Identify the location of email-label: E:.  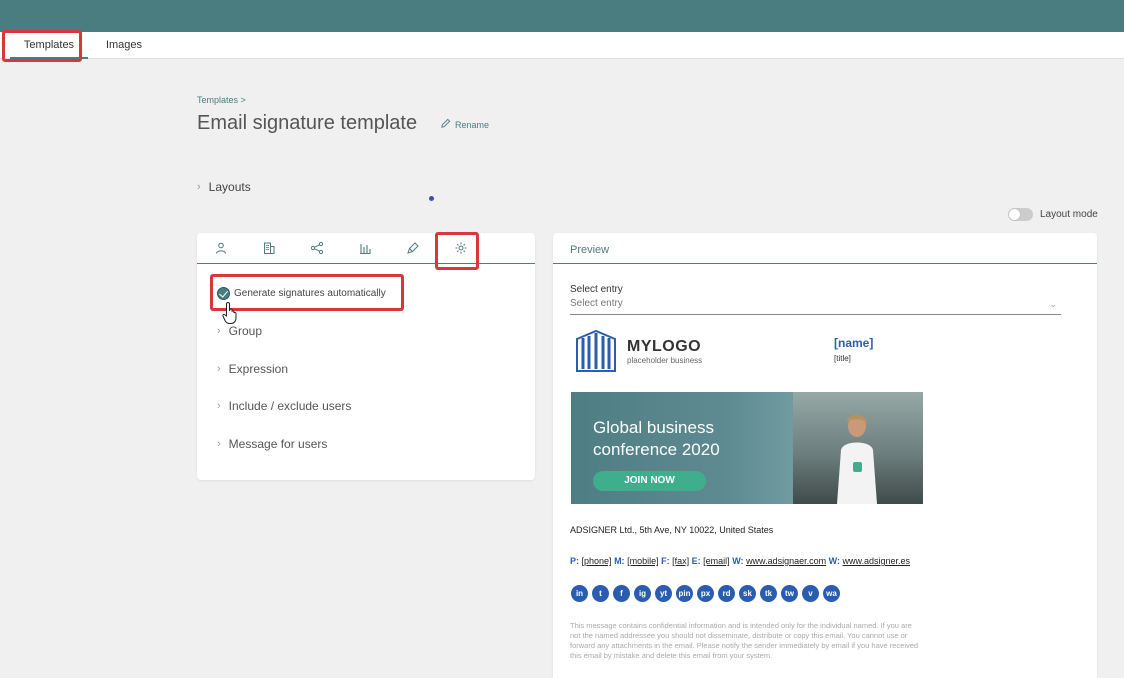
(696, 561).